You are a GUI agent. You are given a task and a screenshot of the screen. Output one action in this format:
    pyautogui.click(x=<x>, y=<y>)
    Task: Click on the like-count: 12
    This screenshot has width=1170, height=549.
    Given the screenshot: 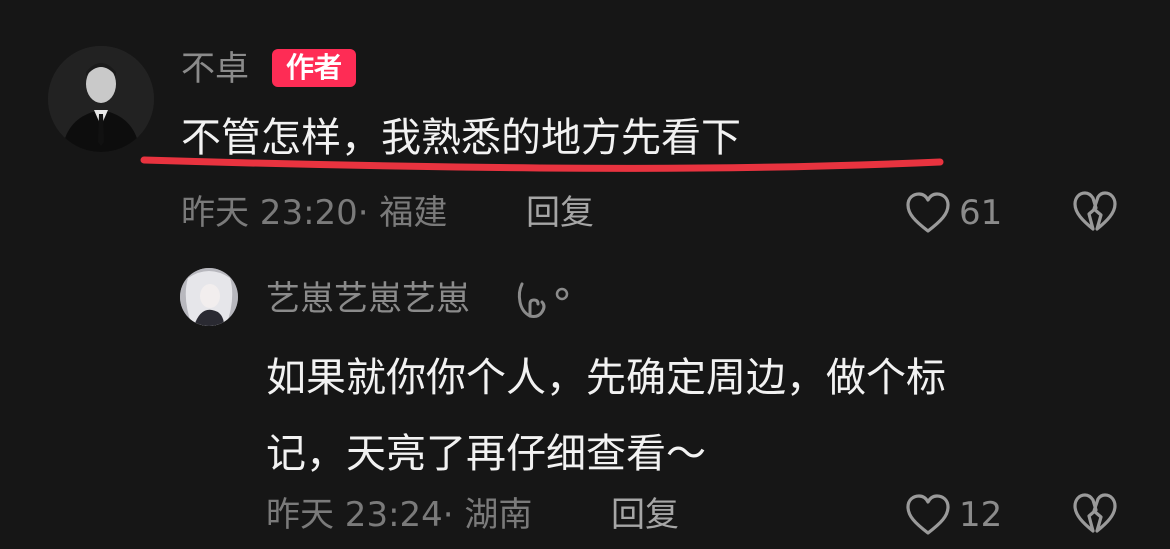 What is the action you would take?
    pyautogui.click(x=981, y=515)
    